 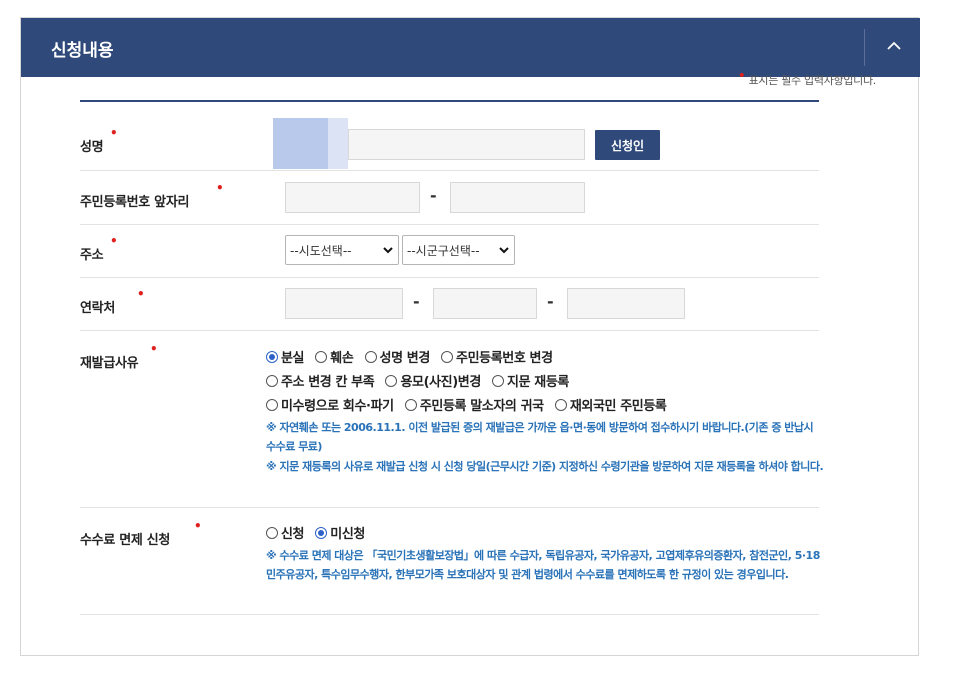 I want to click on sido-select: --시도선택--, so click(x=342, y=250).